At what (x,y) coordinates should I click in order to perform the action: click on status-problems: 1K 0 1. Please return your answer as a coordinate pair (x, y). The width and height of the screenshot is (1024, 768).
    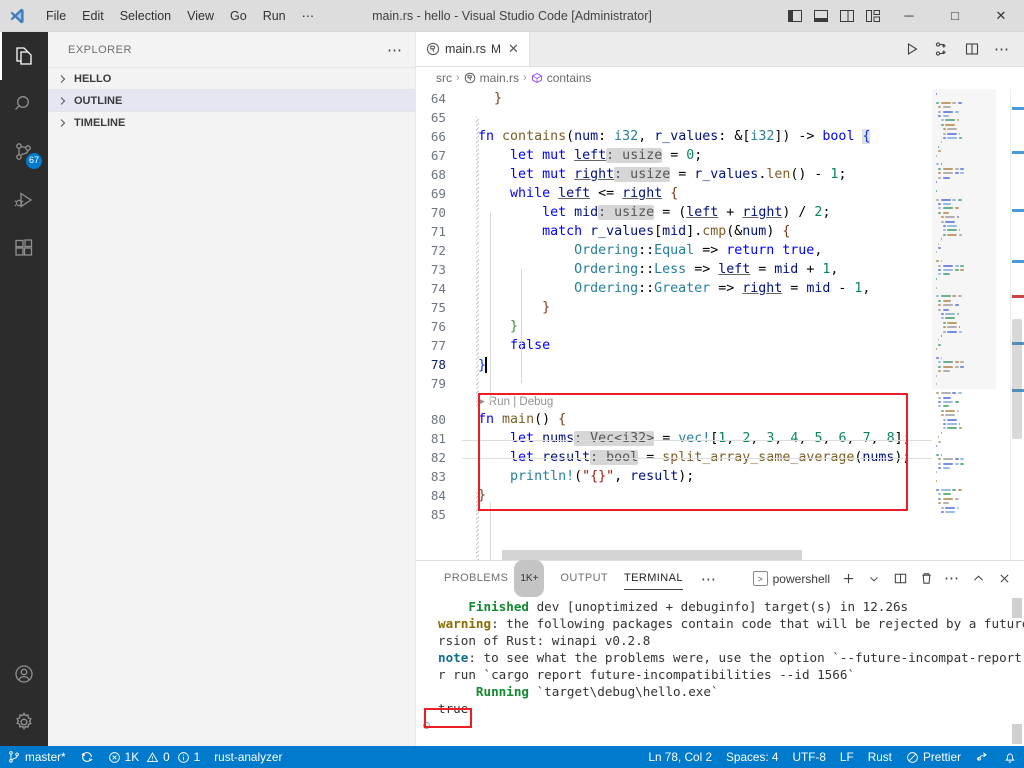
    Looking at the image, I should click on (154, 757).